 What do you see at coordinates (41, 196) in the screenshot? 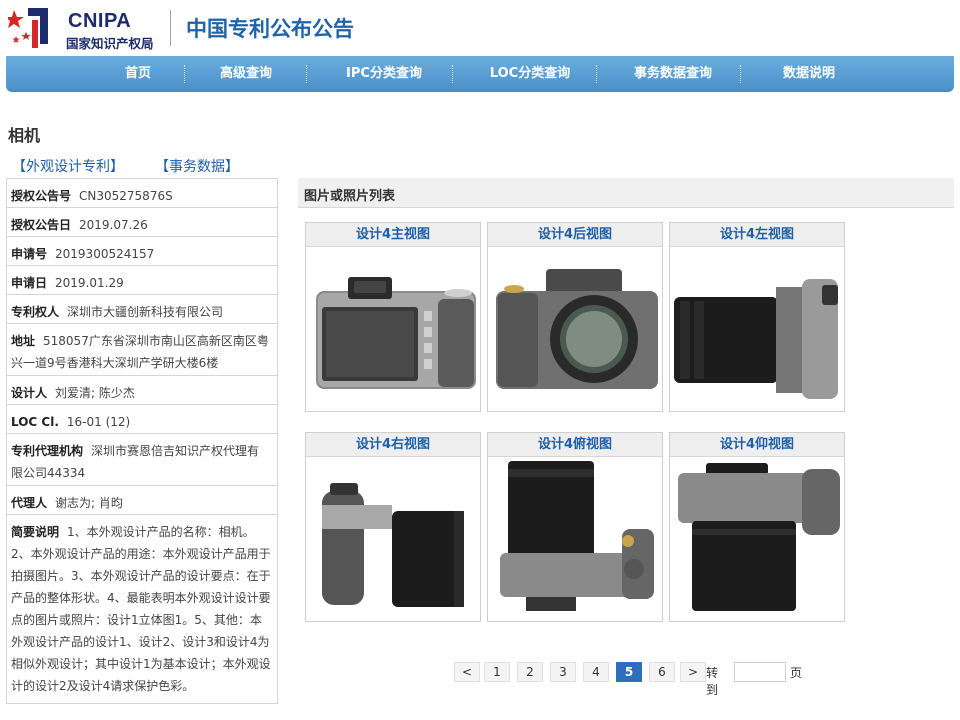
I see `info-label: 授权公告号` at bounding box center [41, 196].